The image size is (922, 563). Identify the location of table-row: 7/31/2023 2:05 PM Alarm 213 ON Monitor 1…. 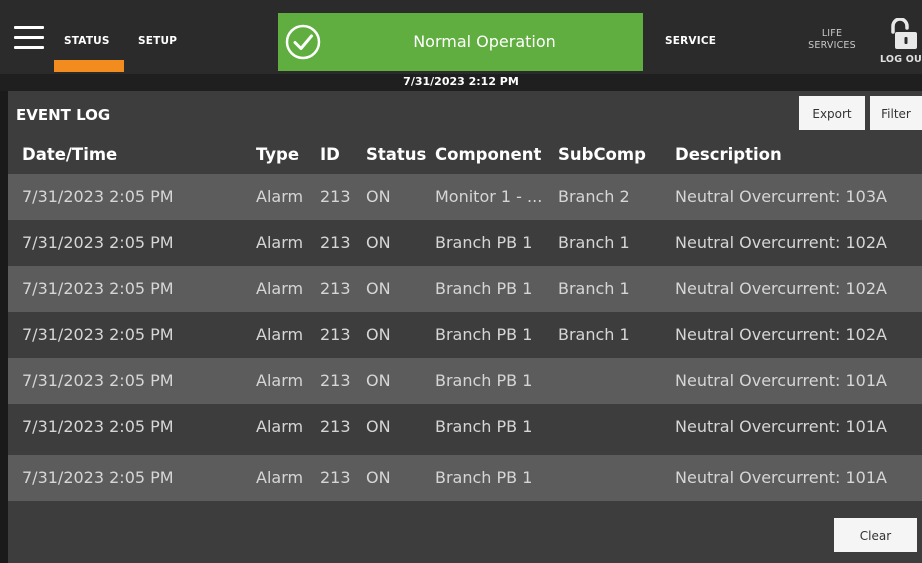
(465, 197).